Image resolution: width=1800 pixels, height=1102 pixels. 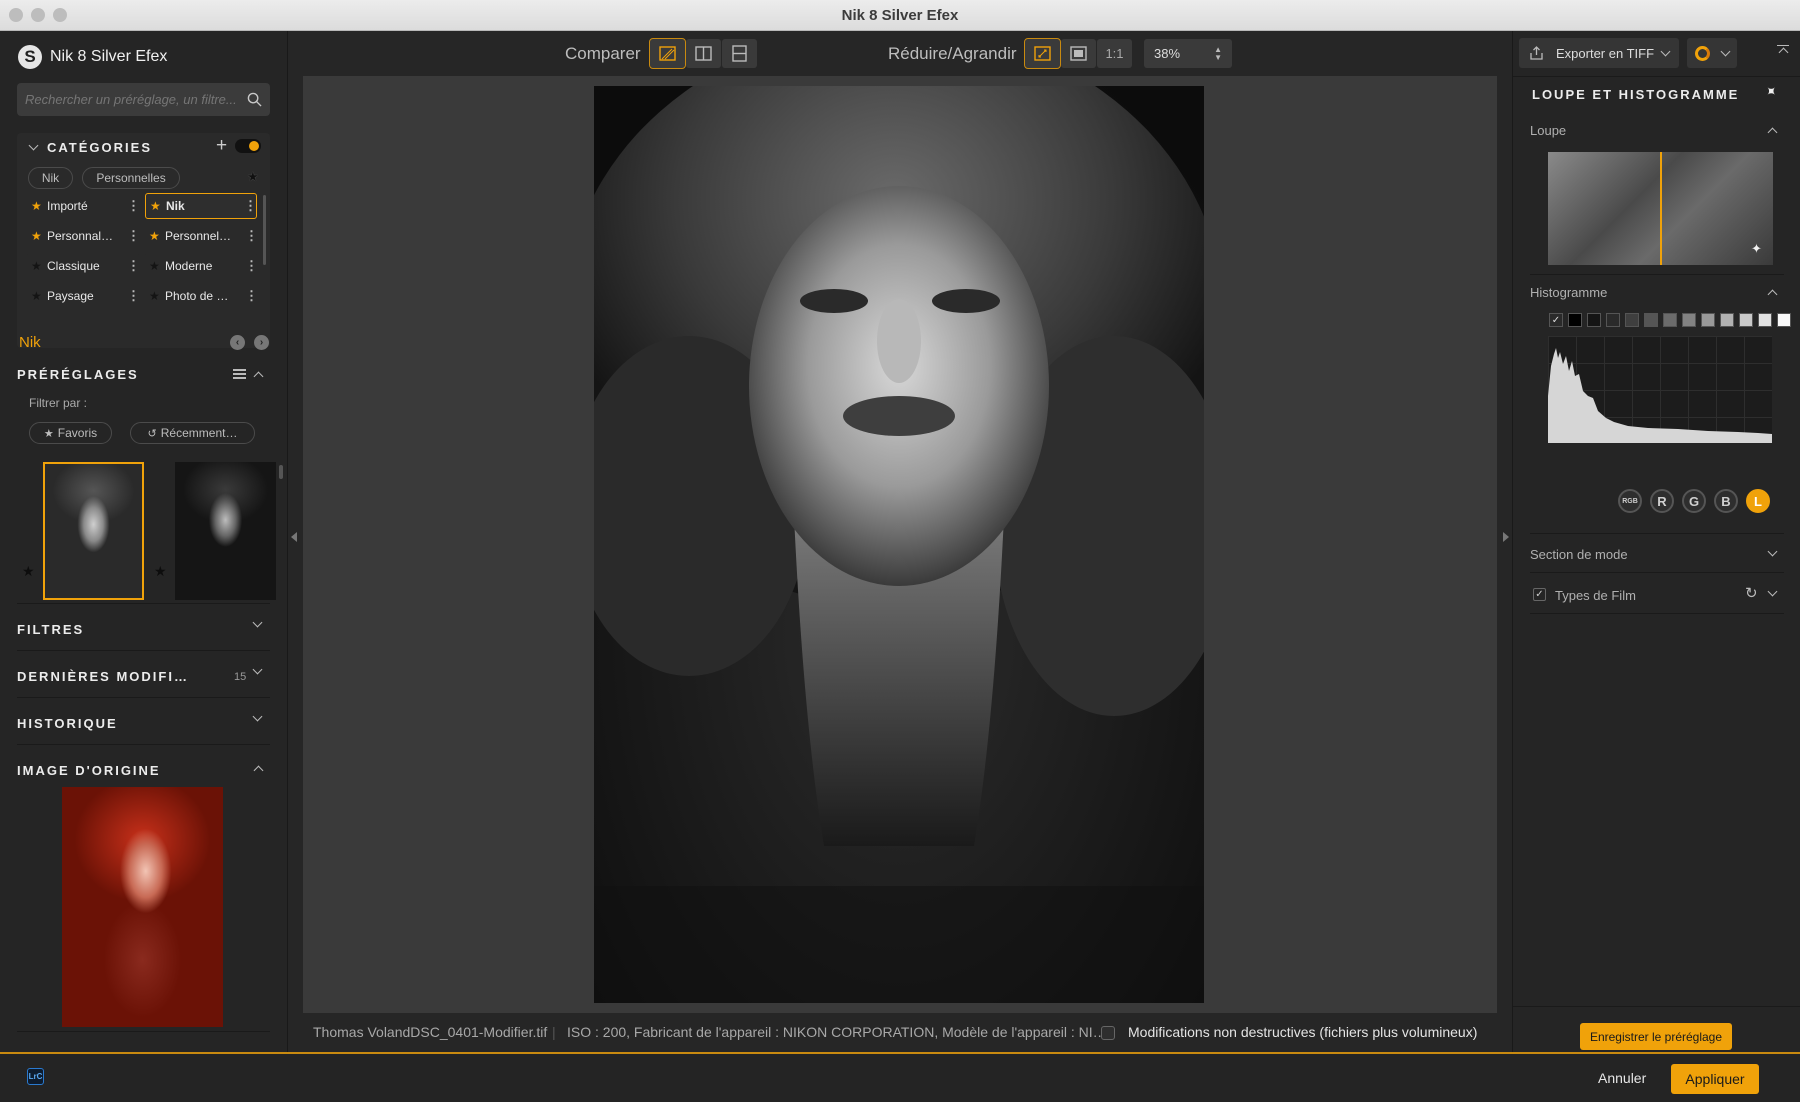 What do you see at coordinates (83, 236) in the screenshot?
I see `category-item-personnalise: ★ Personnal… ⋮` at bounding box center [83, 236].